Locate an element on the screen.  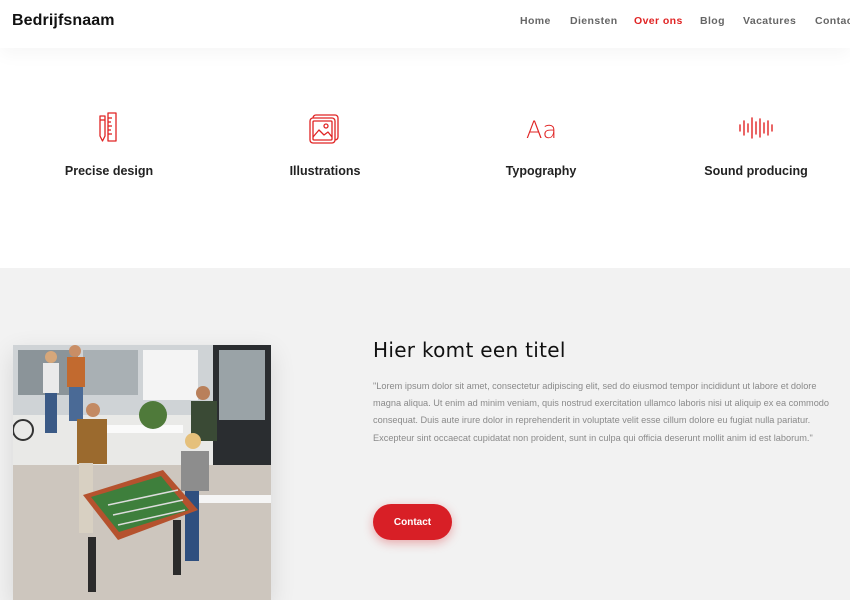
section-title: Hier komt een titel is located at coordinates (469, 350).